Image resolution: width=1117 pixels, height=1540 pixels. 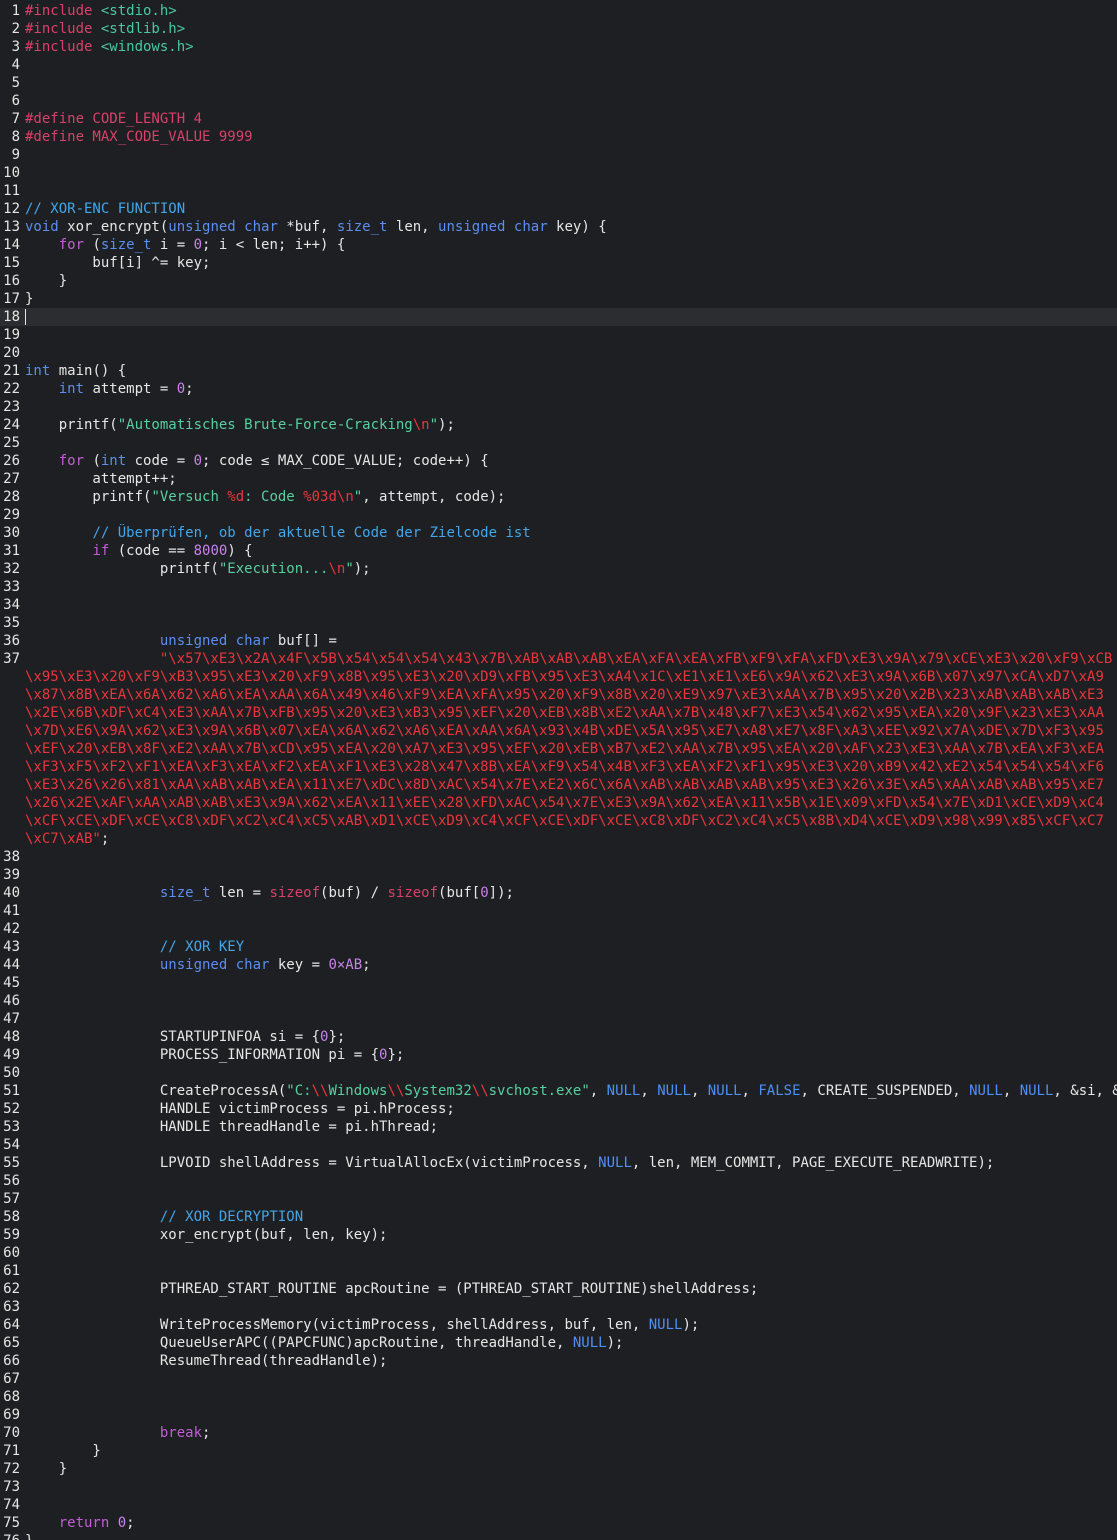 I want to click on code-token: "C:, so click(x=299, y=1091).